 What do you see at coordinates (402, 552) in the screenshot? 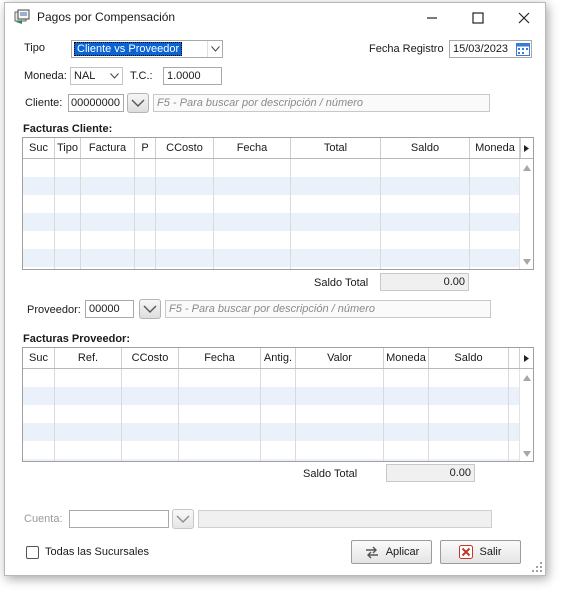
I see `aplicar-label: Aplicar` at bounding box center [402, 552].